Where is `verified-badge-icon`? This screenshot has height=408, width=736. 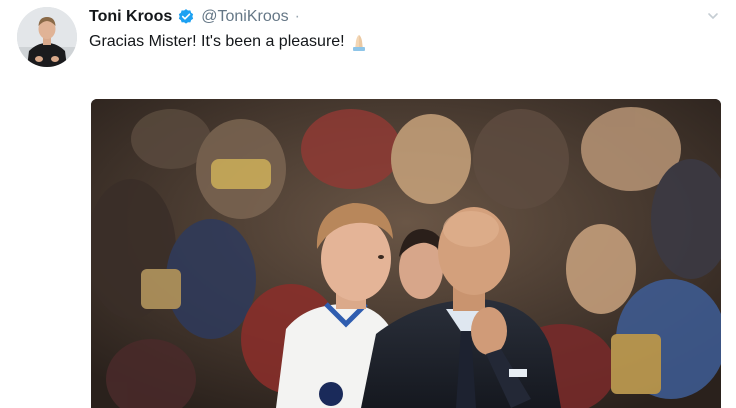 verified-badge-icon is located at coordinates (186, 17).